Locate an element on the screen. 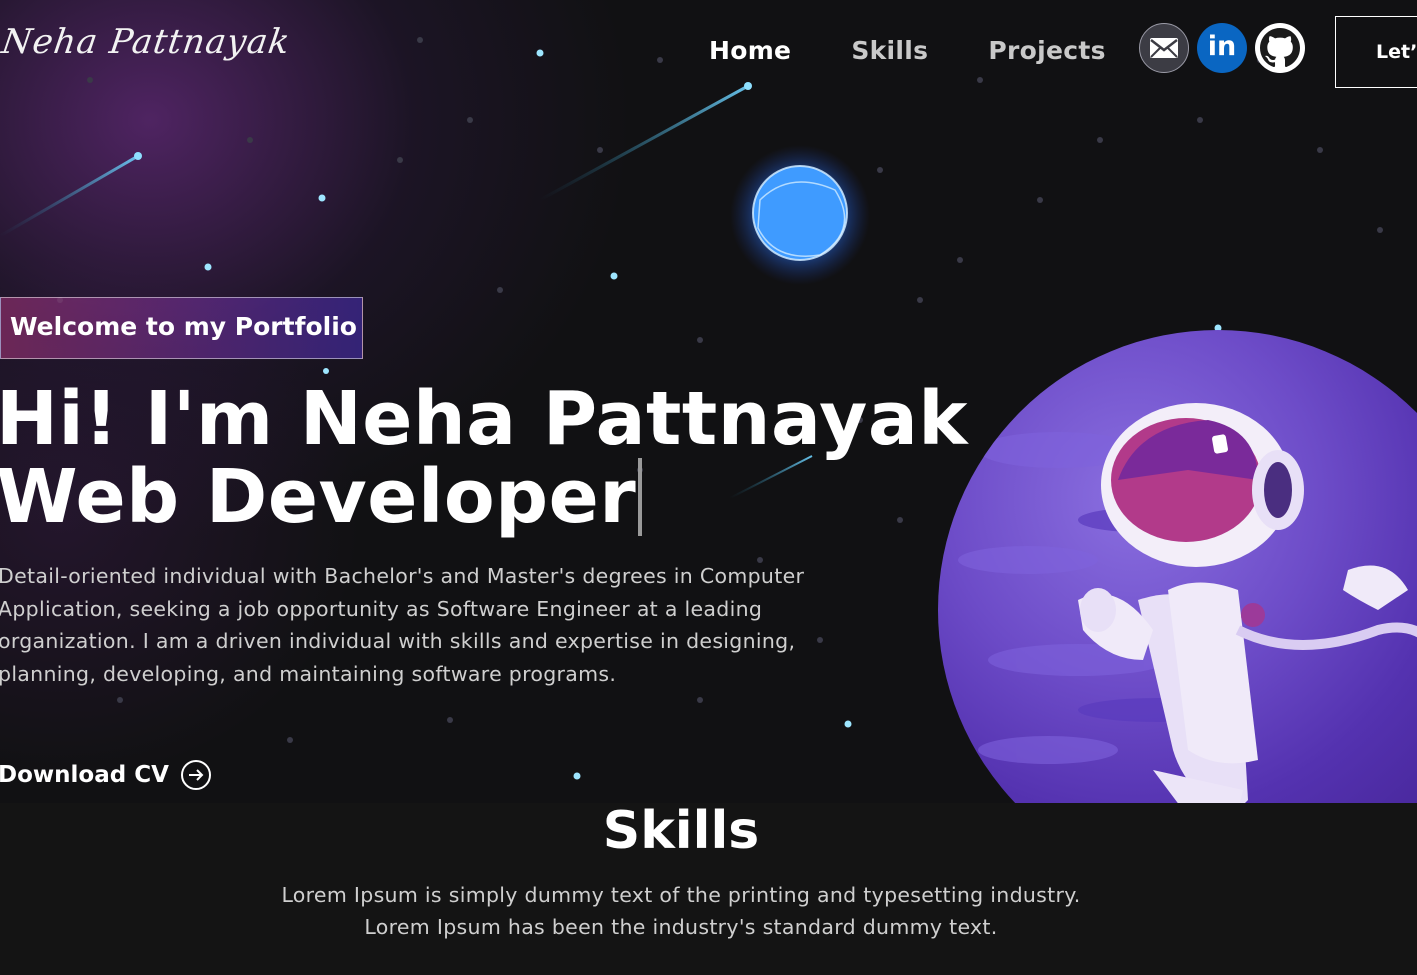 The image size is (1417, 975). headline-name: Hi! I'm Neha Pattnayak is located at coordinates (484, 419).